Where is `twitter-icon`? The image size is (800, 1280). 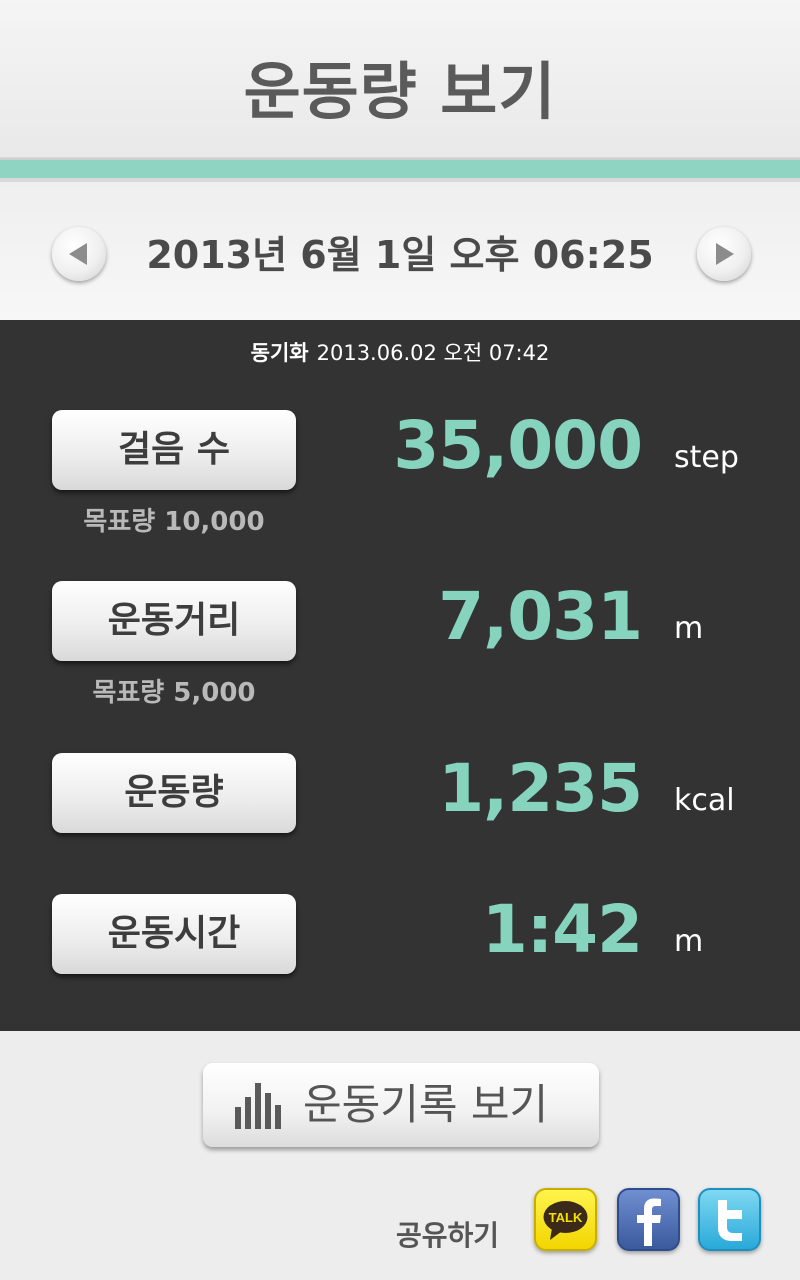 twitter-icon is located at coordinates (729, 1219).